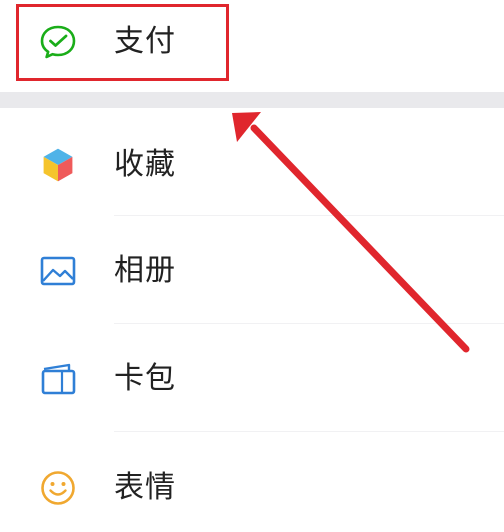 The height and width of the screenshot is (532, 504). Describe the element at coordinates (58, 271) in the screenshot. I see `album-picture-icon` at that location.